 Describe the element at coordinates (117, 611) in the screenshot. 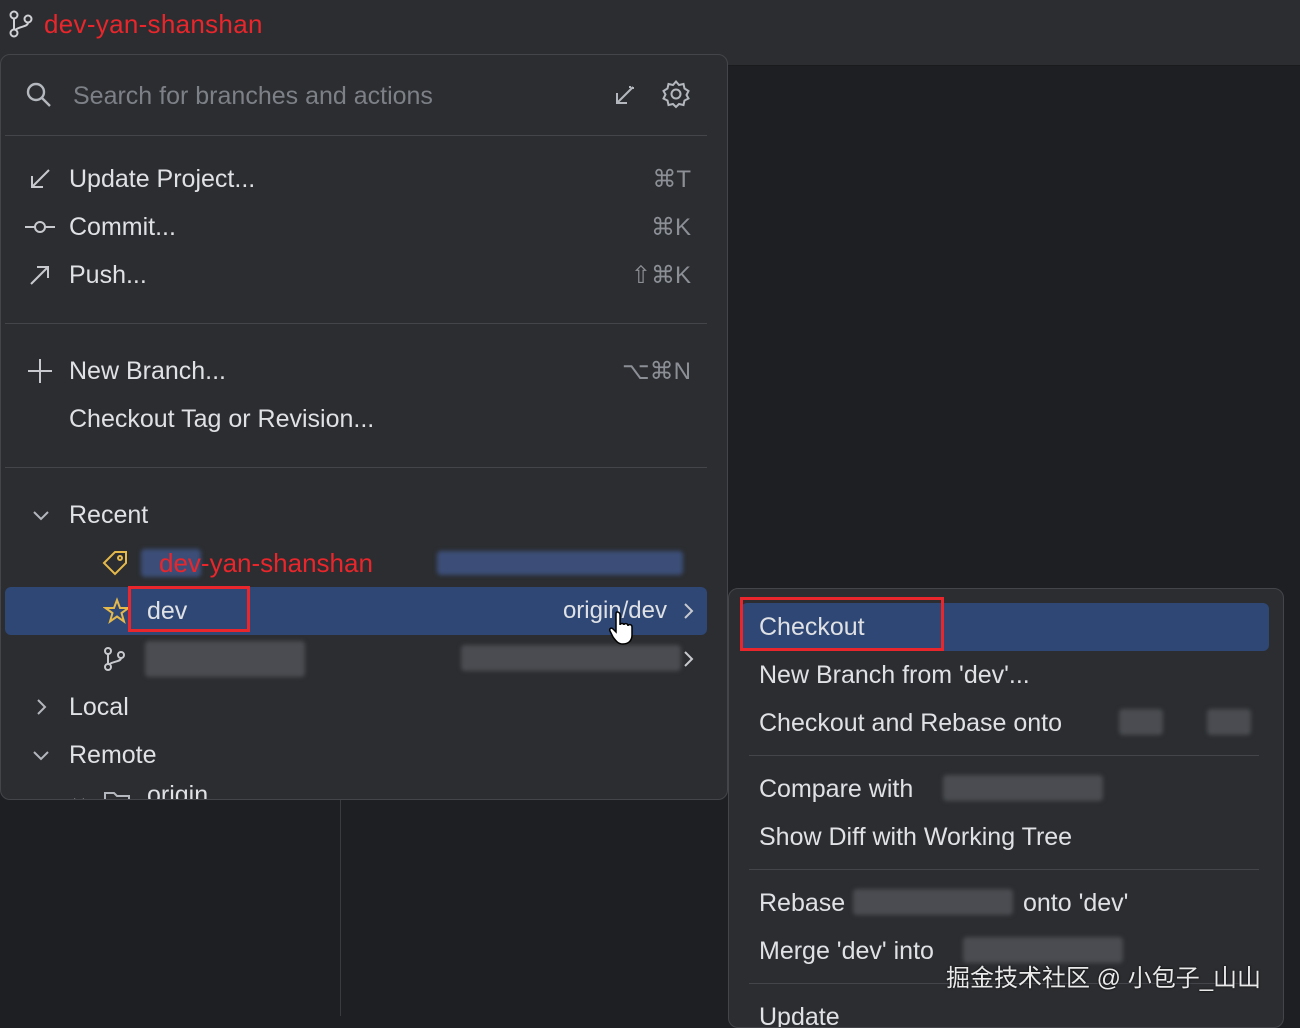

I see `star-icon` at that location.